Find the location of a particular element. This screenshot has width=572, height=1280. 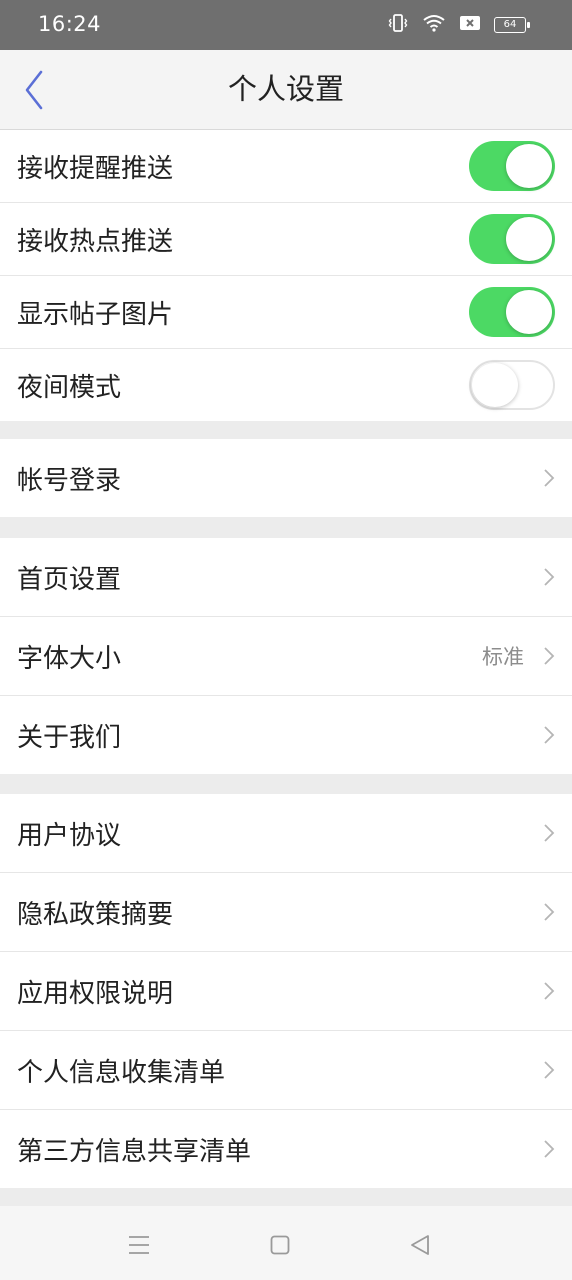

menu-button is located at coordinates (139, 1245).